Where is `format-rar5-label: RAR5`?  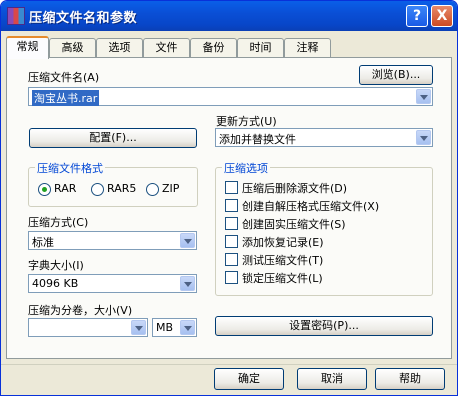 format-rar5-label: RAR5 is located at coordinates (122, 188).